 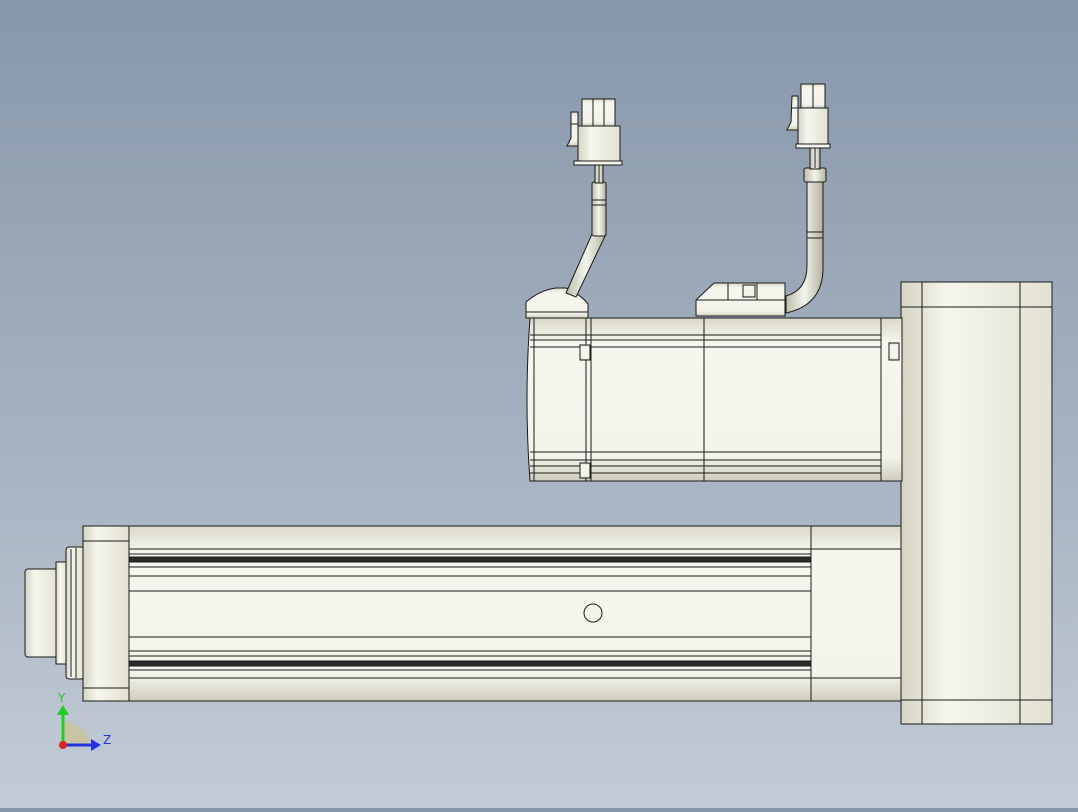 I want to click on extrusion-profile, so click(x=470, y=613).